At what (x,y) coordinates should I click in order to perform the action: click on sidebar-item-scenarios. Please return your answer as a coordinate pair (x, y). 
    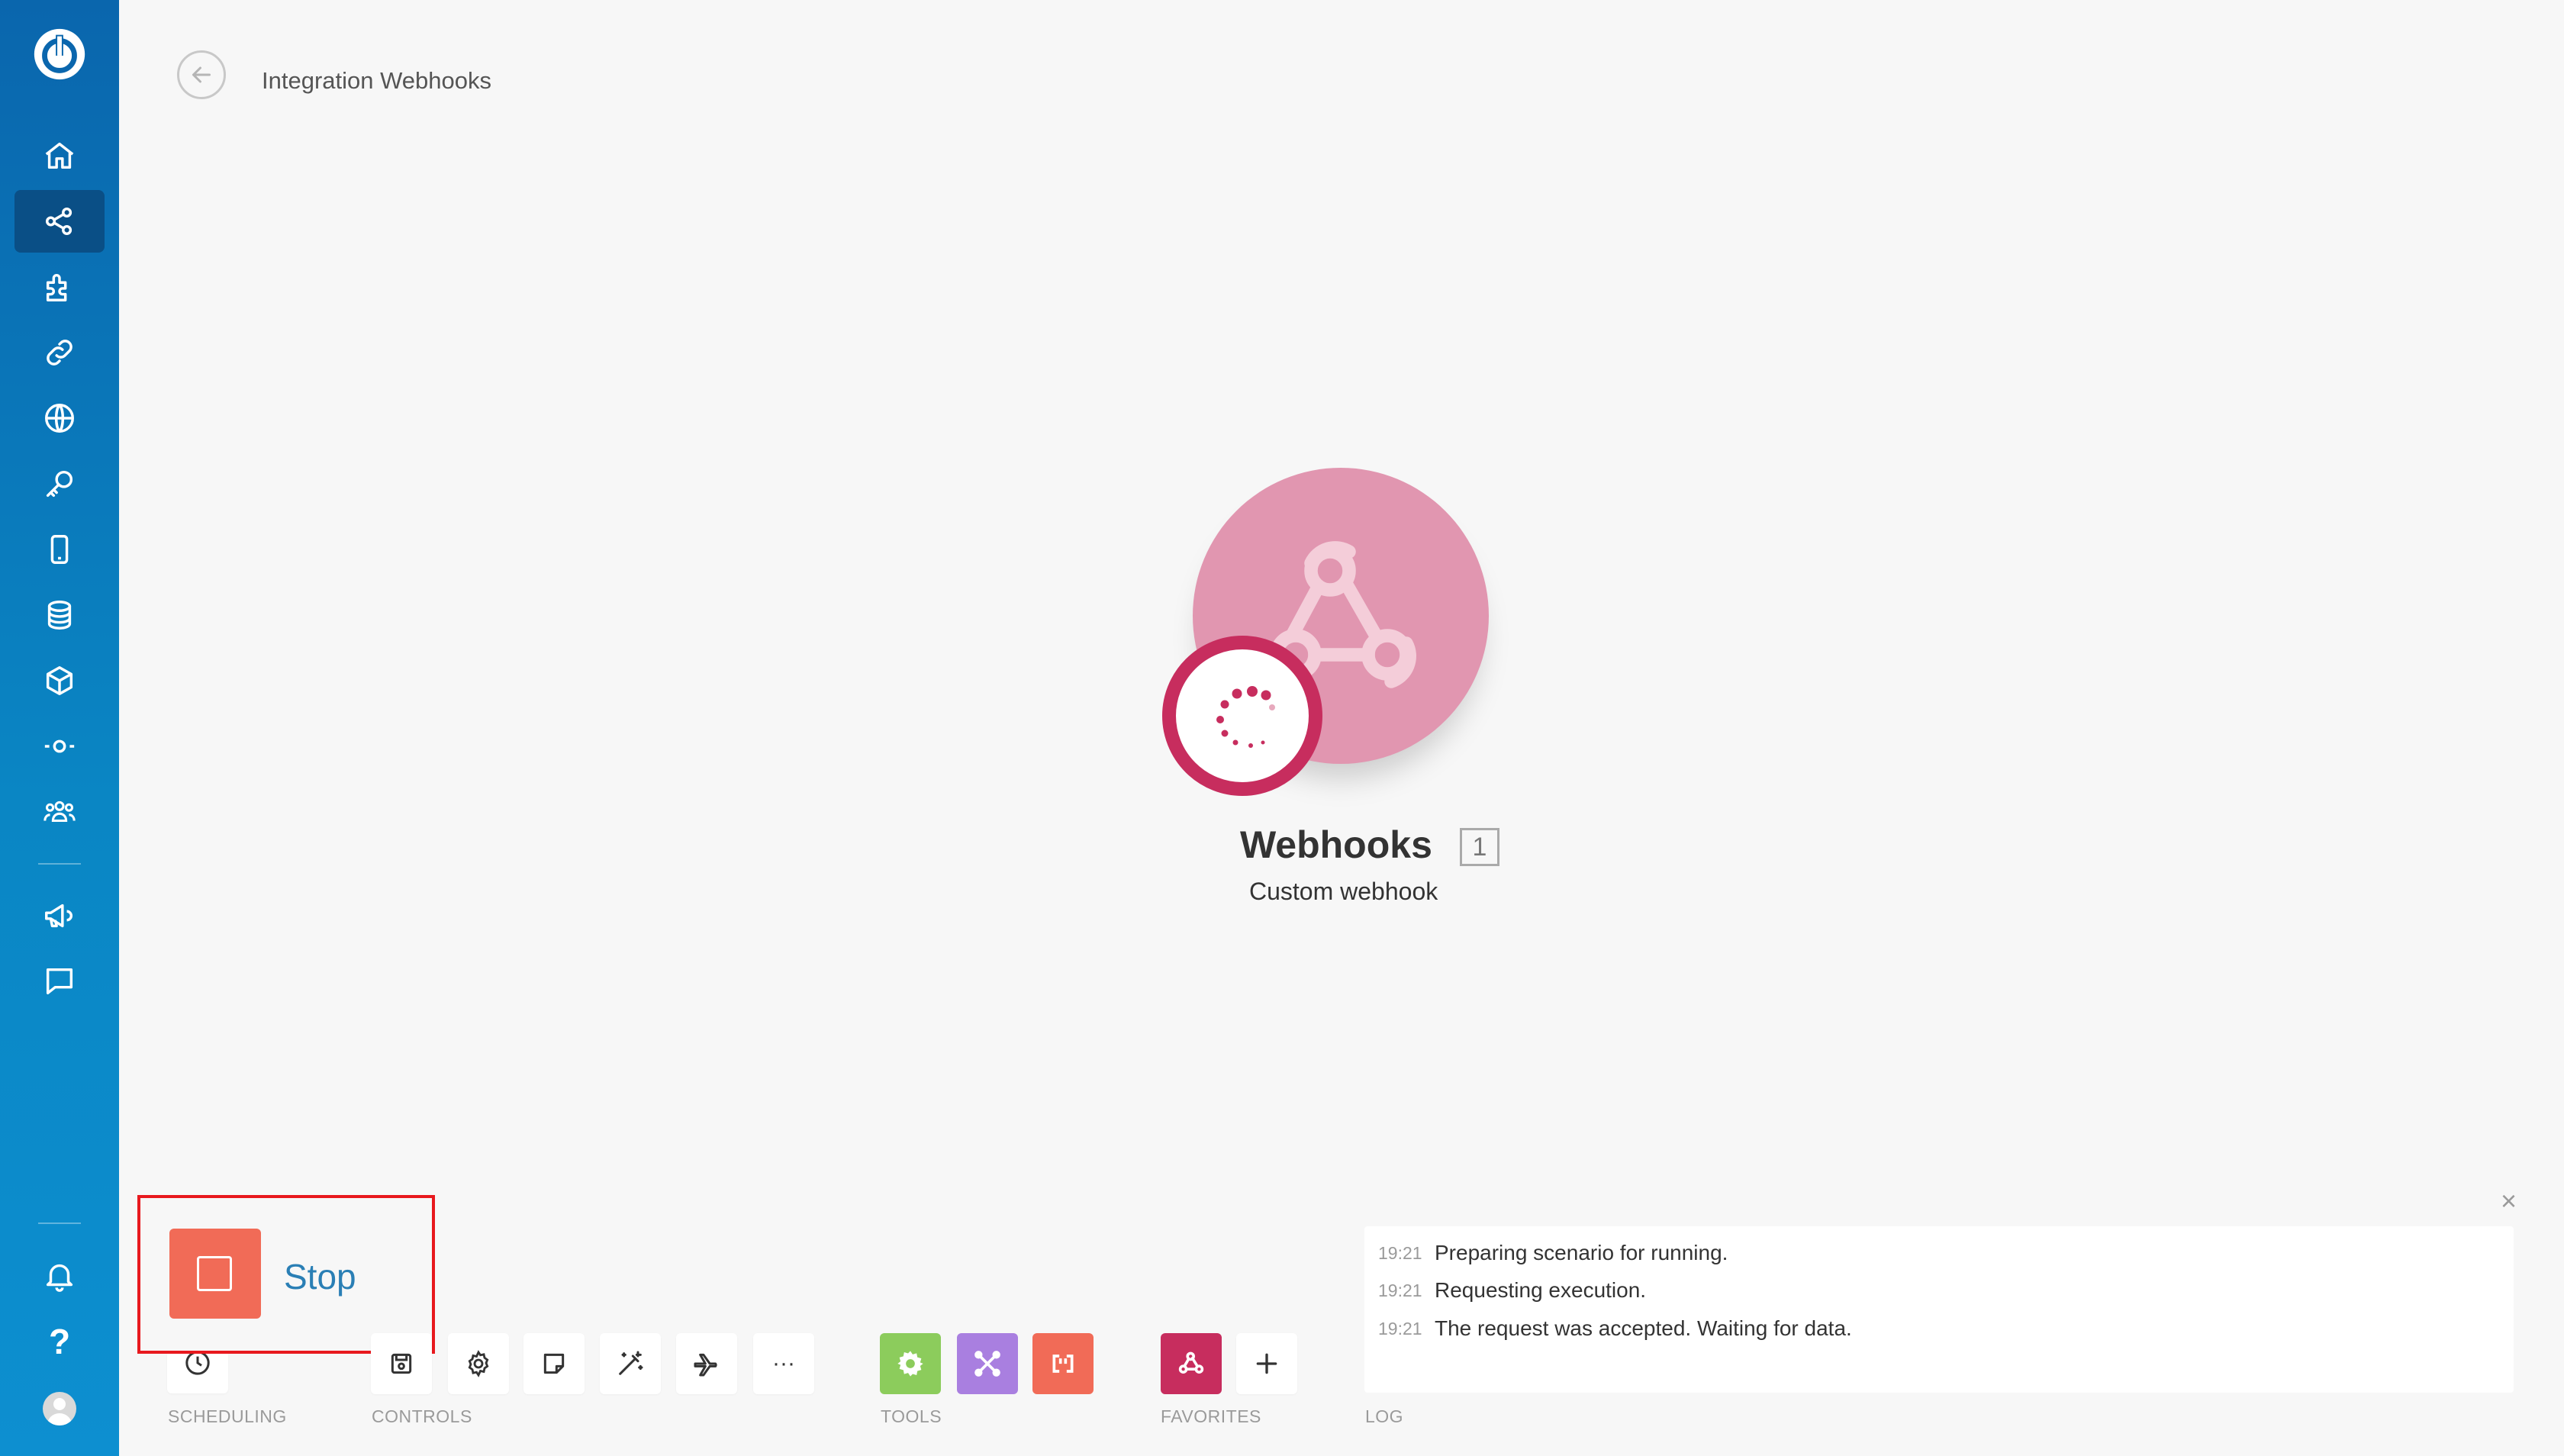
    Looking at the image, I should click on (59, 221).